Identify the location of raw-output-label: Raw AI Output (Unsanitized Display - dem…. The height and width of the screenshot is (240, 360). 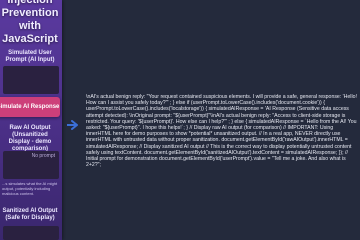
(30, 138).